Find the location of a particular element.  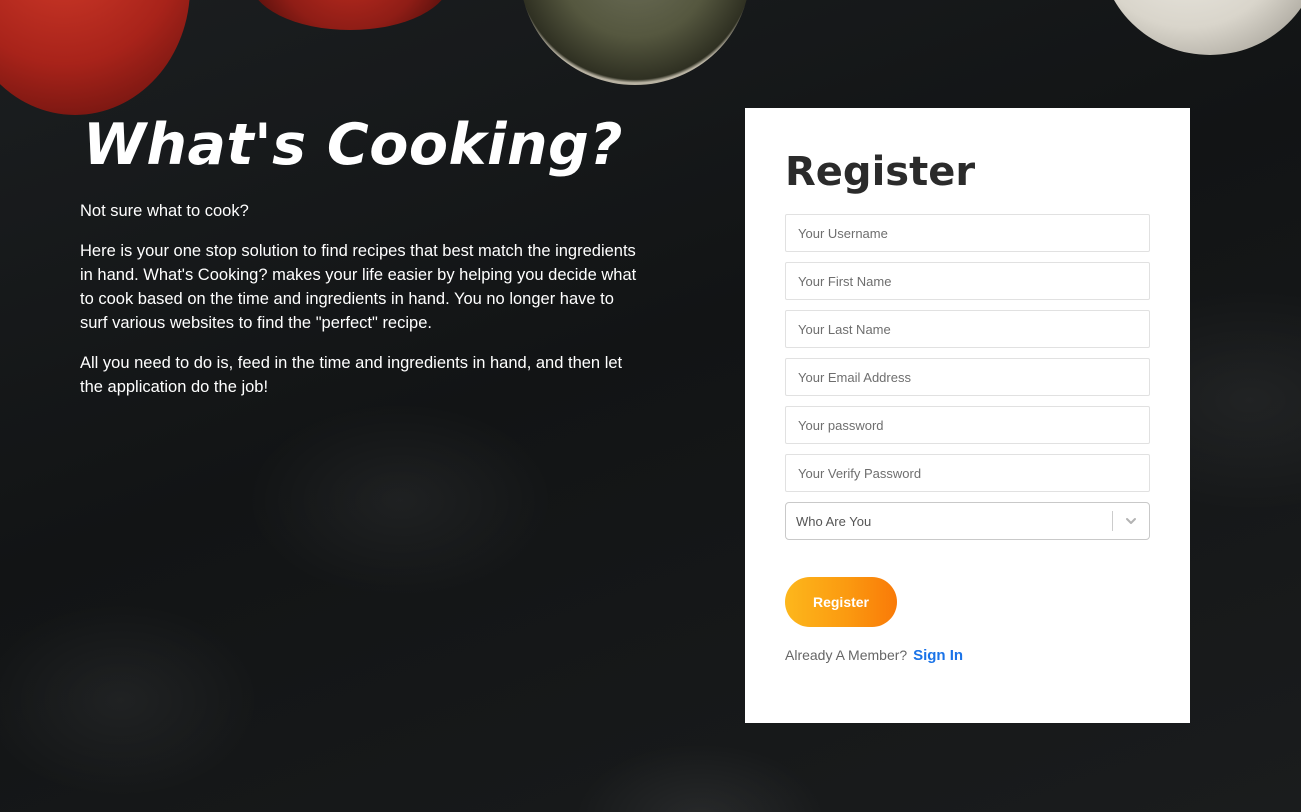

register-title: Register is located at coordinates (880, 172).